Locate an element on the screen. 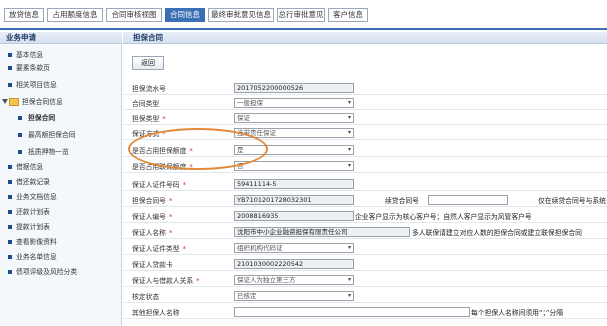 The image size is (607, 326). contract-number-field: YB7101201728032301 is located at coordinates (294, 200).